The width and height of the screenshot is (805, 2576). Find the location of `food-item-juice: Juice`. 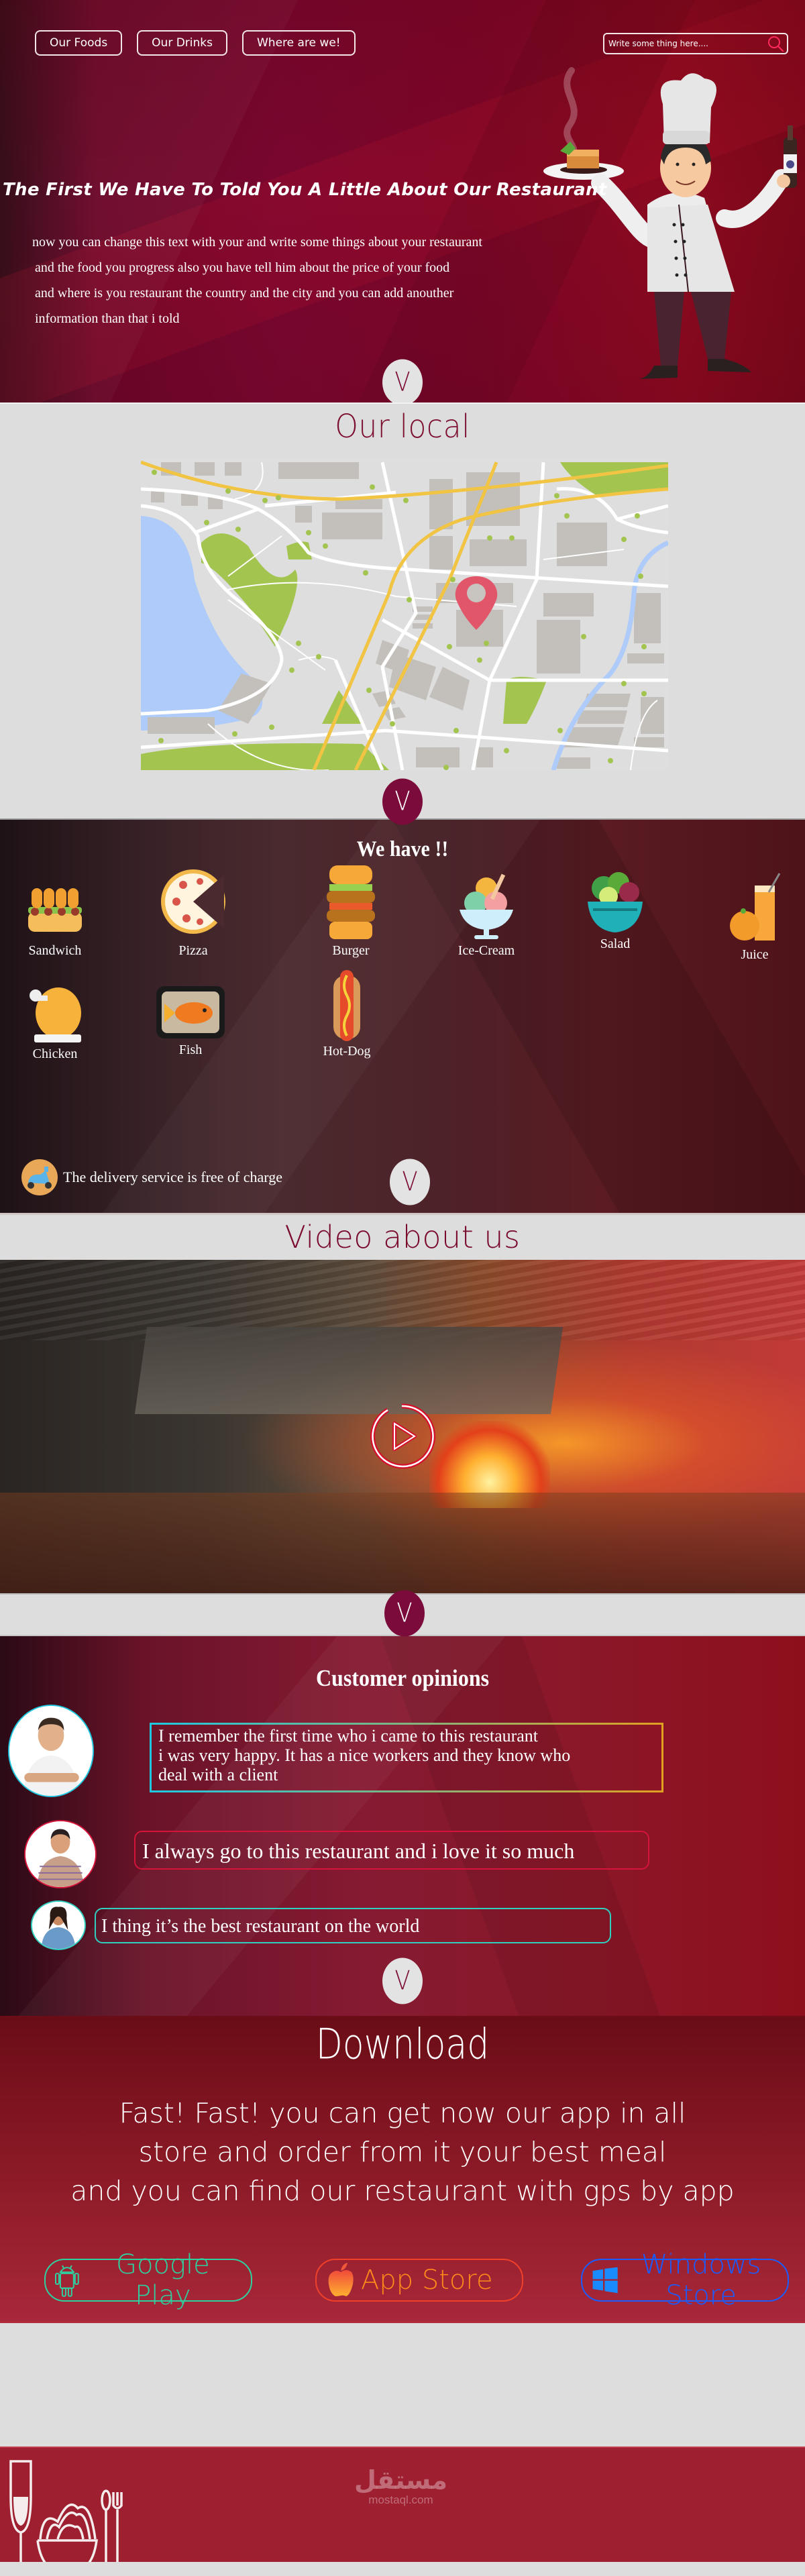

food-item-juice: Juice is located at coordinates (755, 917).